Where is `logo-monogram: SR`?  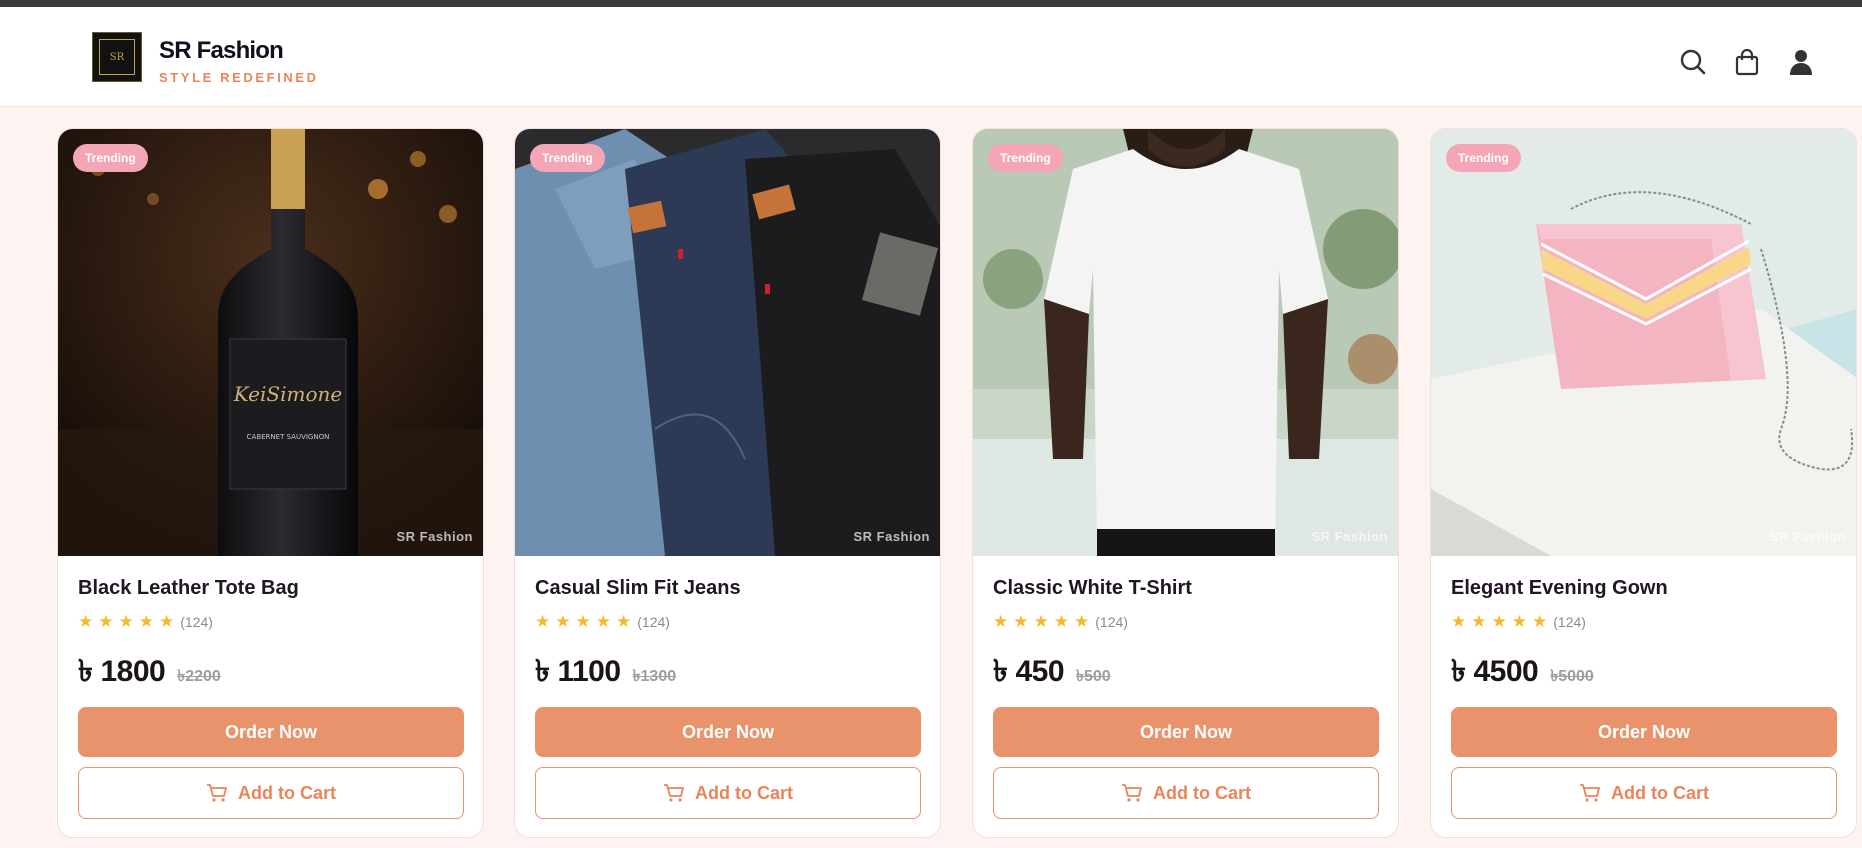
logo-monogram: SR is located at coordinates (117, 57).